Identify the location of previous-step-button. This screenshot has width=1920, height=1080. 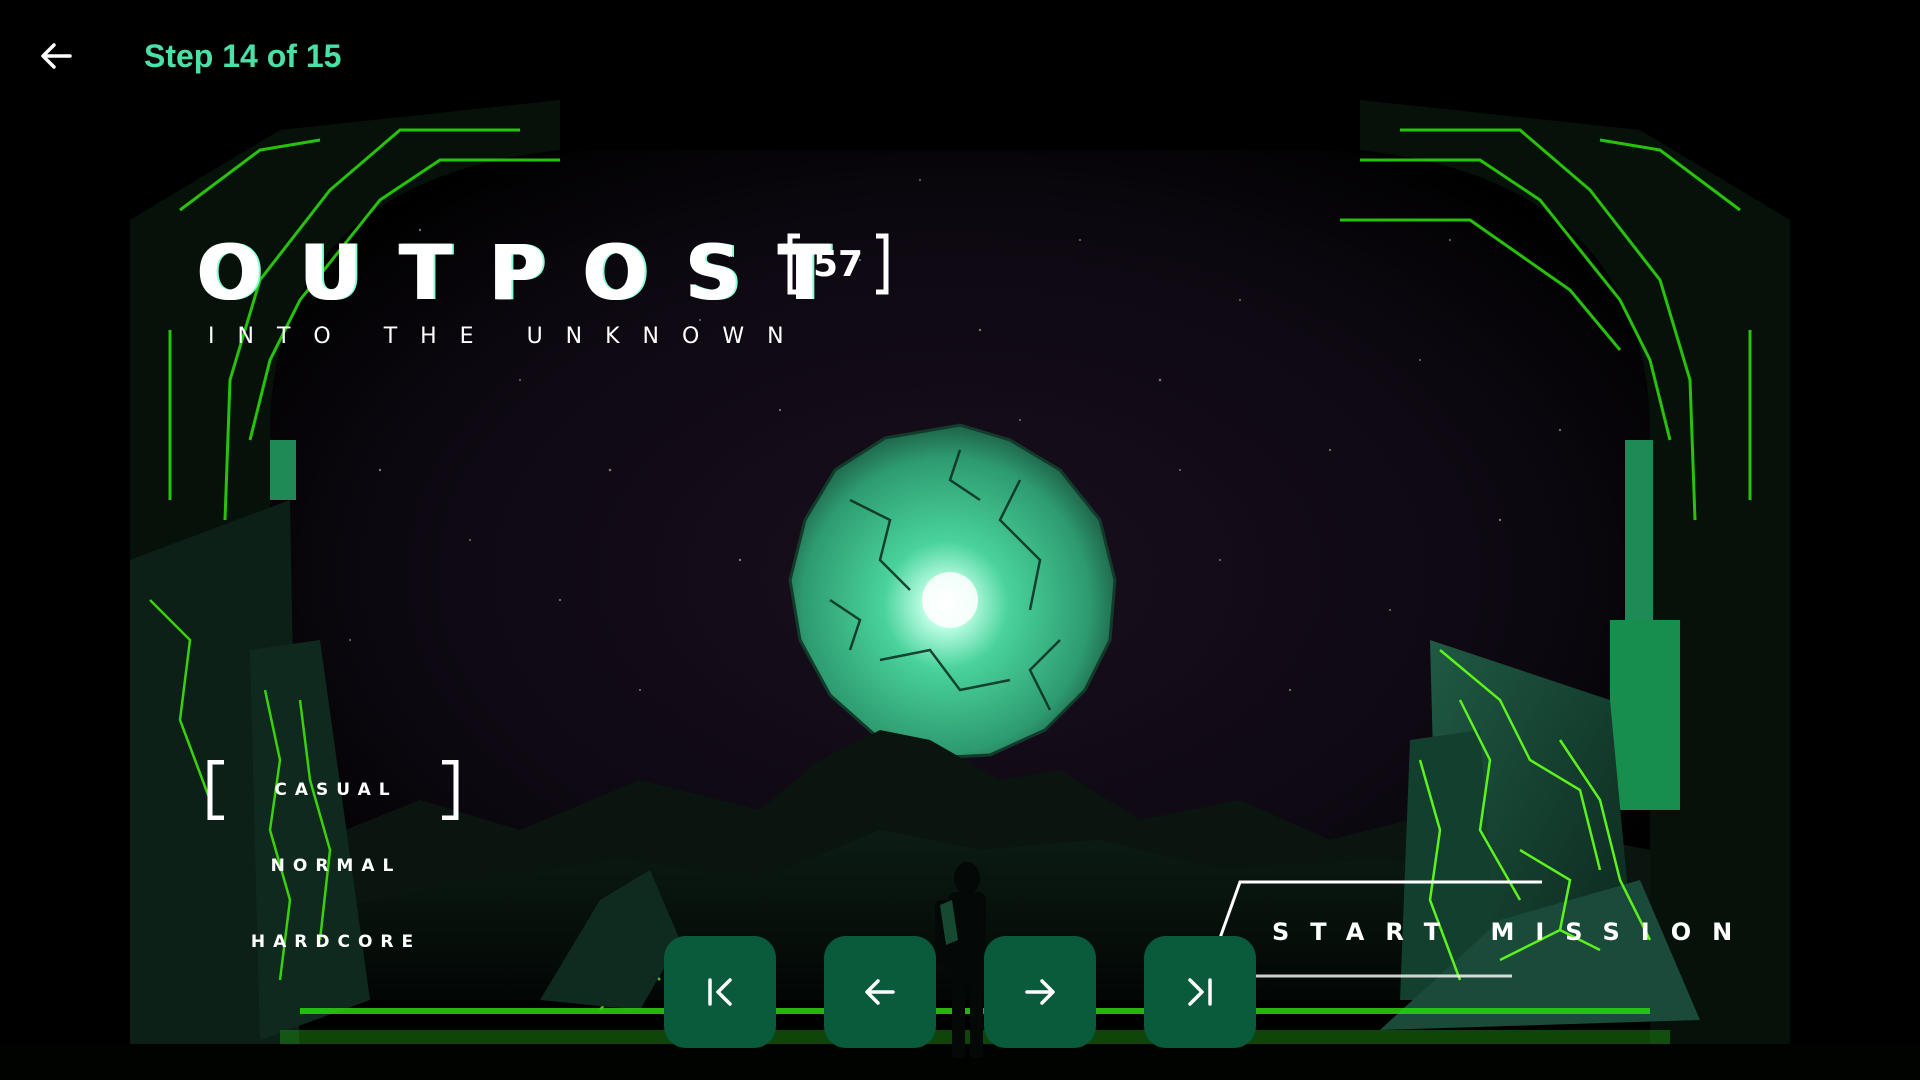
(880, 992).